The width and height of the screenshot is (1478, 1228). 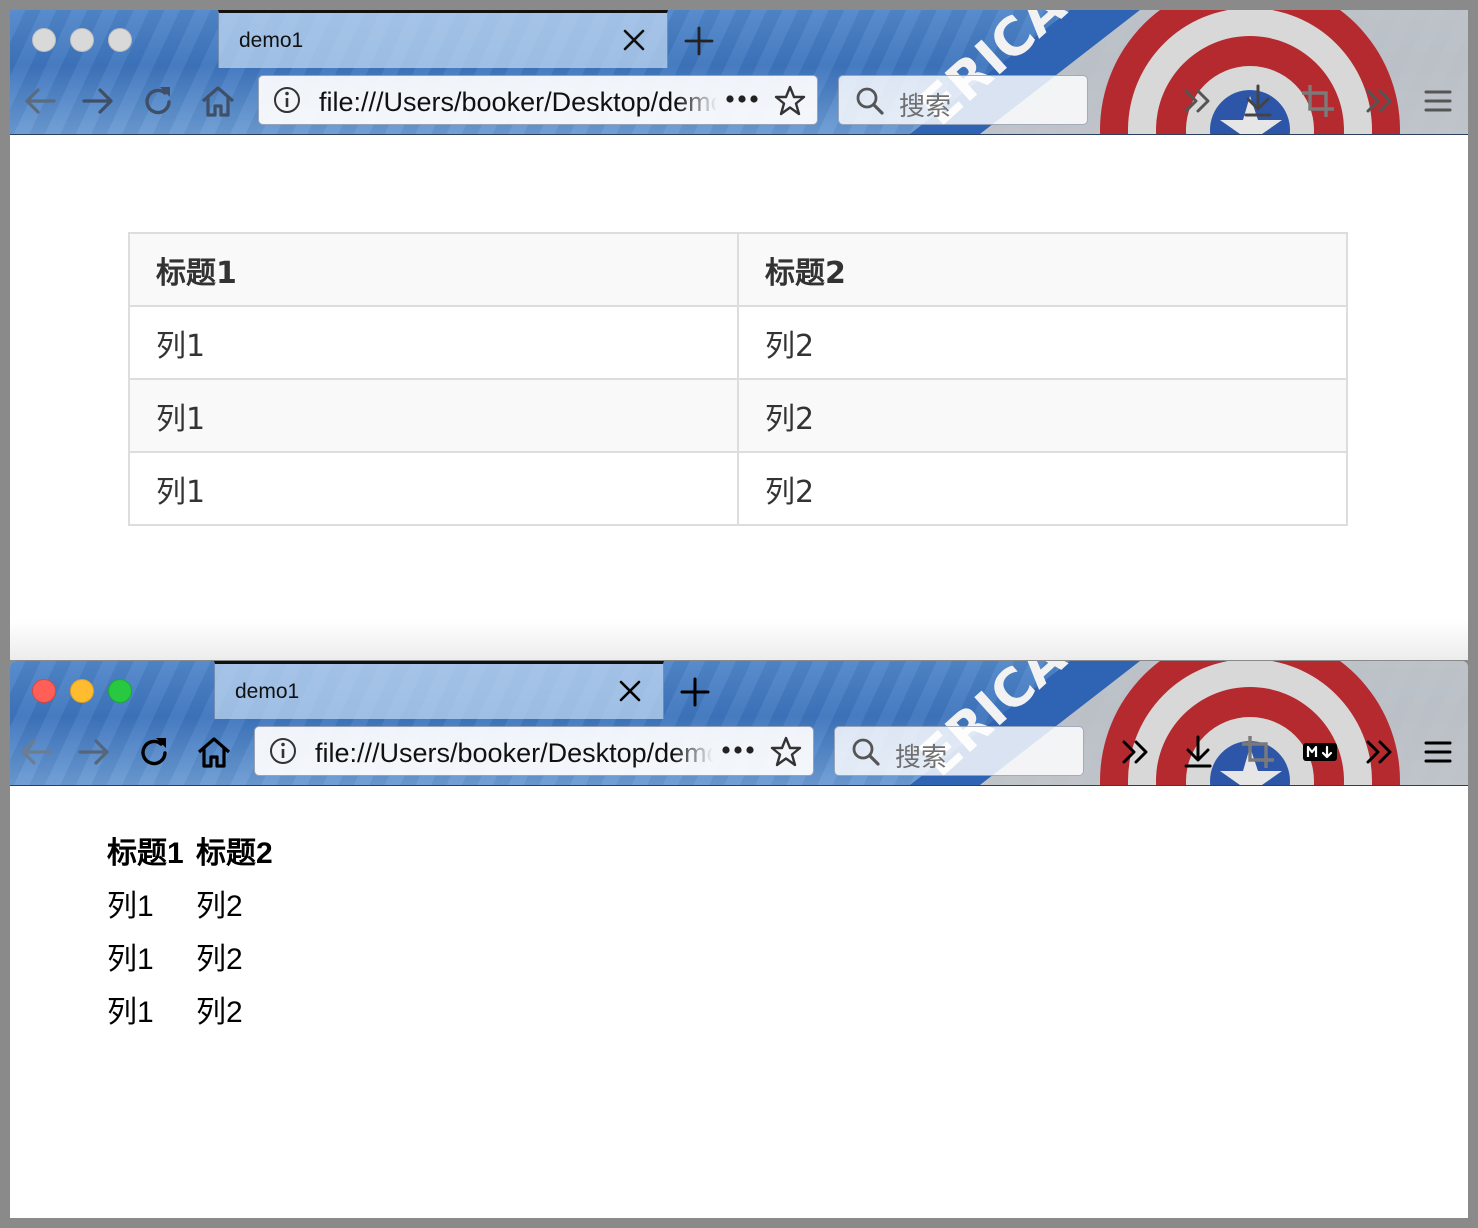 I want to click on markdown-icon, so click(x=1320, y=752).